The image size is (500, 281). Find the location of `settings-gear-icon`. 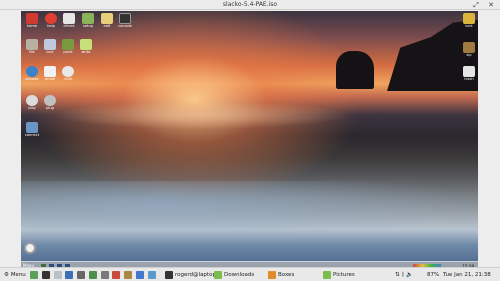

settings-gear-icon is located at coordinates (30, 248).